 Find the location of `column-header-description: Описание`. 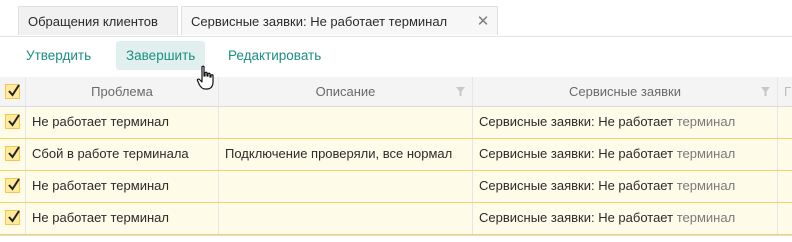

column-header-description: Описание is located at coordinates (346, 91).